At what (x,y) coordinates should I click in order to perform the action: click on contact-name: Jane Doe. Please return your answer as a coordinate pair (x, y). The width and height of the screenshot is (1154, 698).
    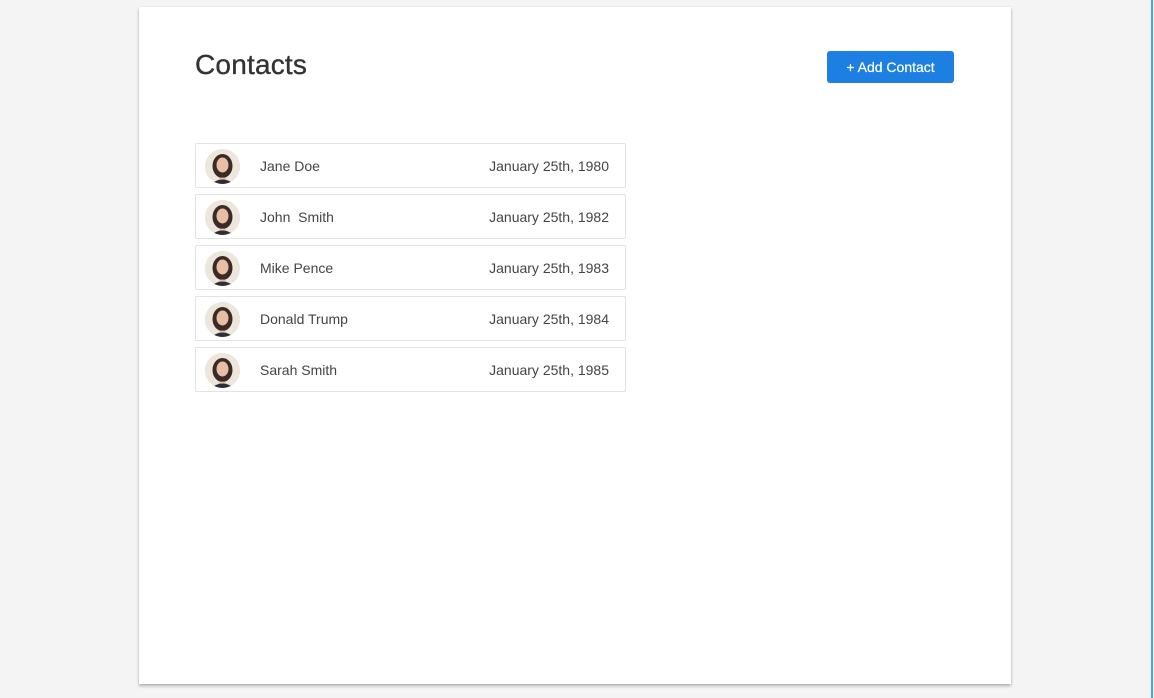
    Looking at the image, I should click on (290, 166).